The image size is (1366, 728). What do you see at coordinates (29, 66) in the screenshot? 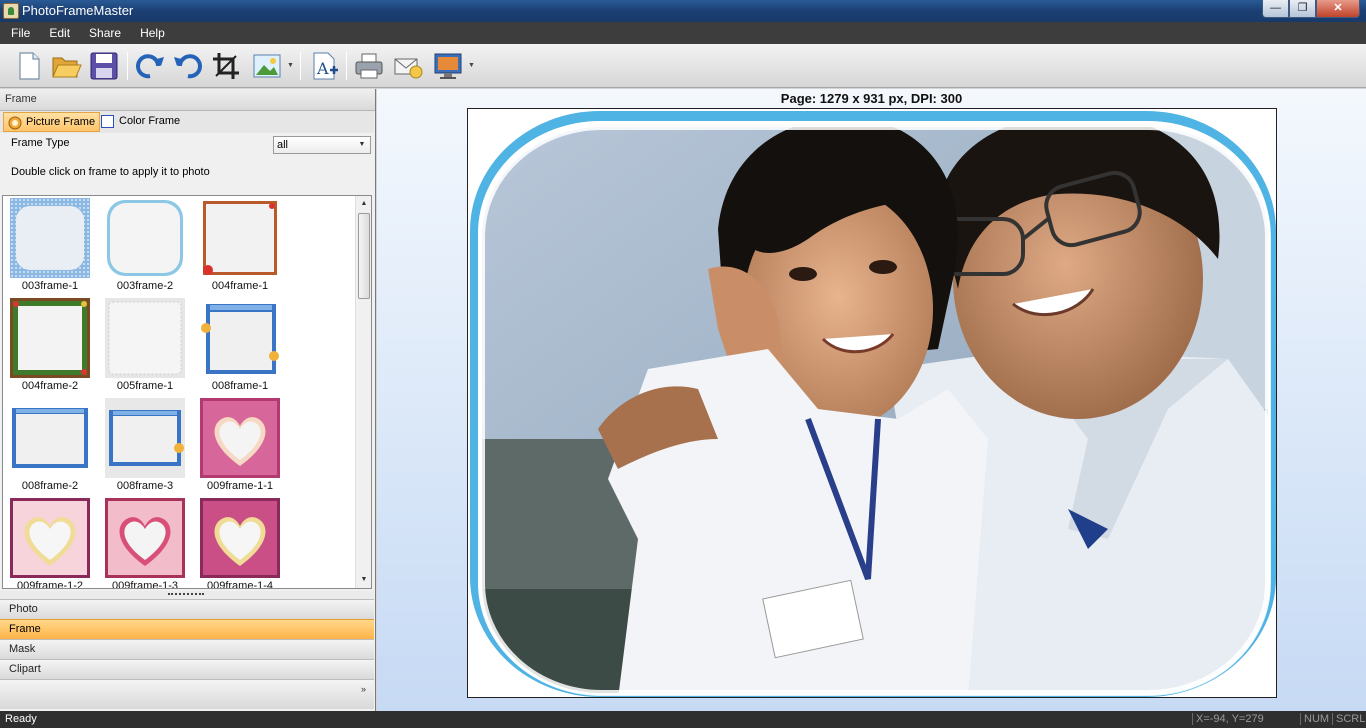
I see `new-document-icon` at bounding box center [29, 66].